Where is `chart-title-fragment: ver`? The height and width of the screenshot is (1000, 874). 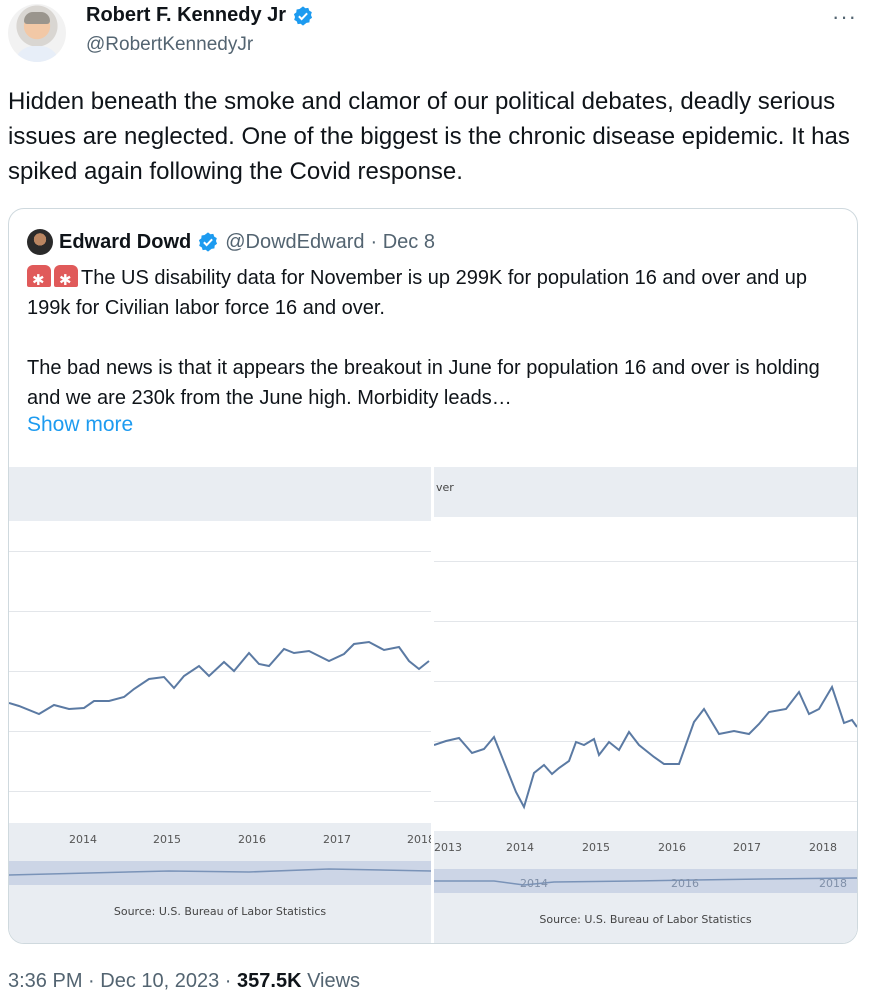 chart-title-fragment: ver is located at coordinates (445, 487).